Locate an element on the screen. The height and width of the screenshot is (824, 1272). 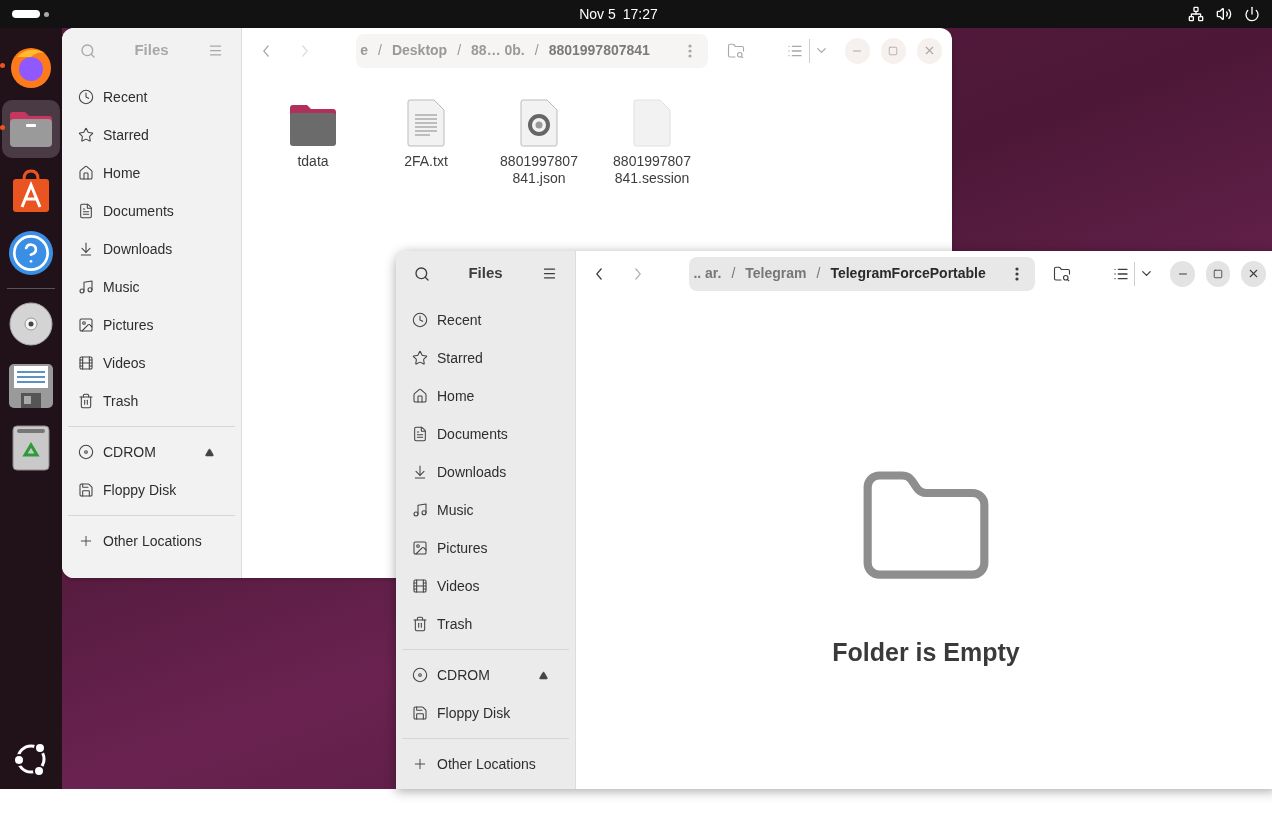
file-item: tdata is located at coordinates (313, 134).